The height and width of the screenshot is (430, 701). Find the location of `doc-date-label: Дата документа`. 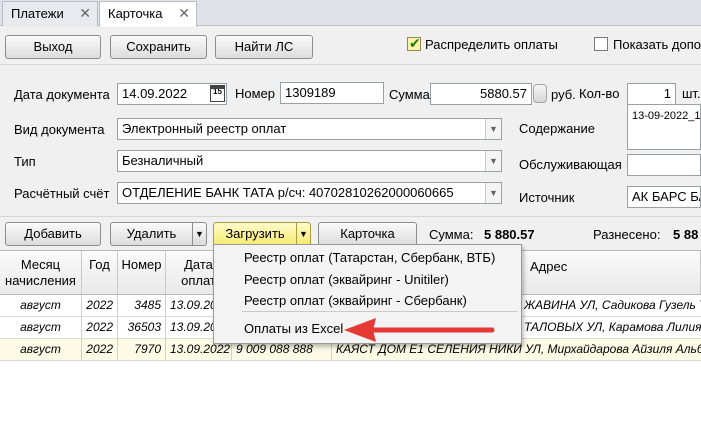

doc-date-label: Дата документа is located at coordinates (62, 94).